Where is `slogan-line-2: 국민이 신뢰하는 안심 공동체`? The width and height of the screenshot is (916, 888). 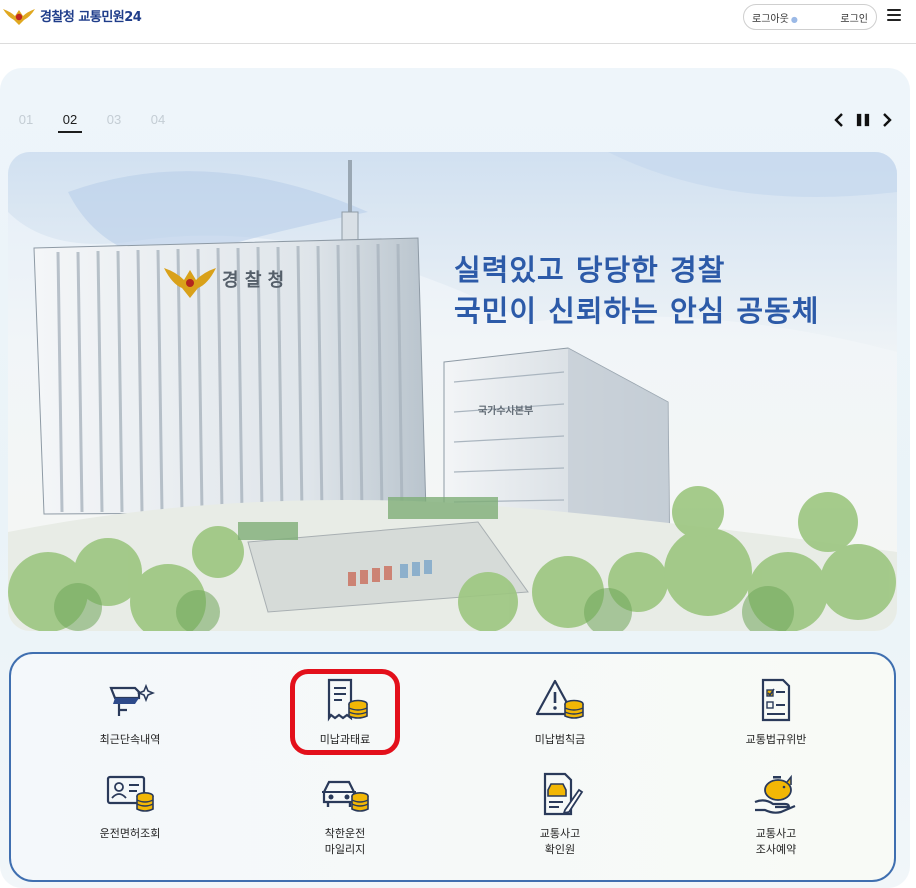 slogan-line-2: 국민이 신뢰하는 안심 공동체 is located at coordinates (637, 311).